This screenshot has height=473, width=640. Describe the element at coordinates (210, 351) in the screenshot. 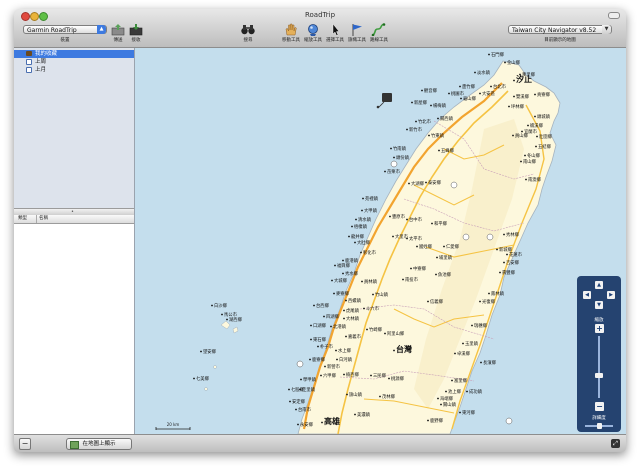

I see `map-place-label: 望安鄉` at that location.